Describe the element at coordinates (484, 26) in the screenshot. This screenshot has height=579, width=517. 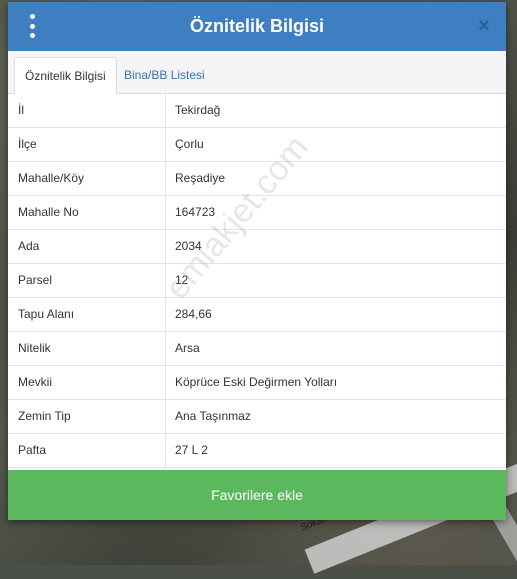
I see `close-icon: ×` at that location.